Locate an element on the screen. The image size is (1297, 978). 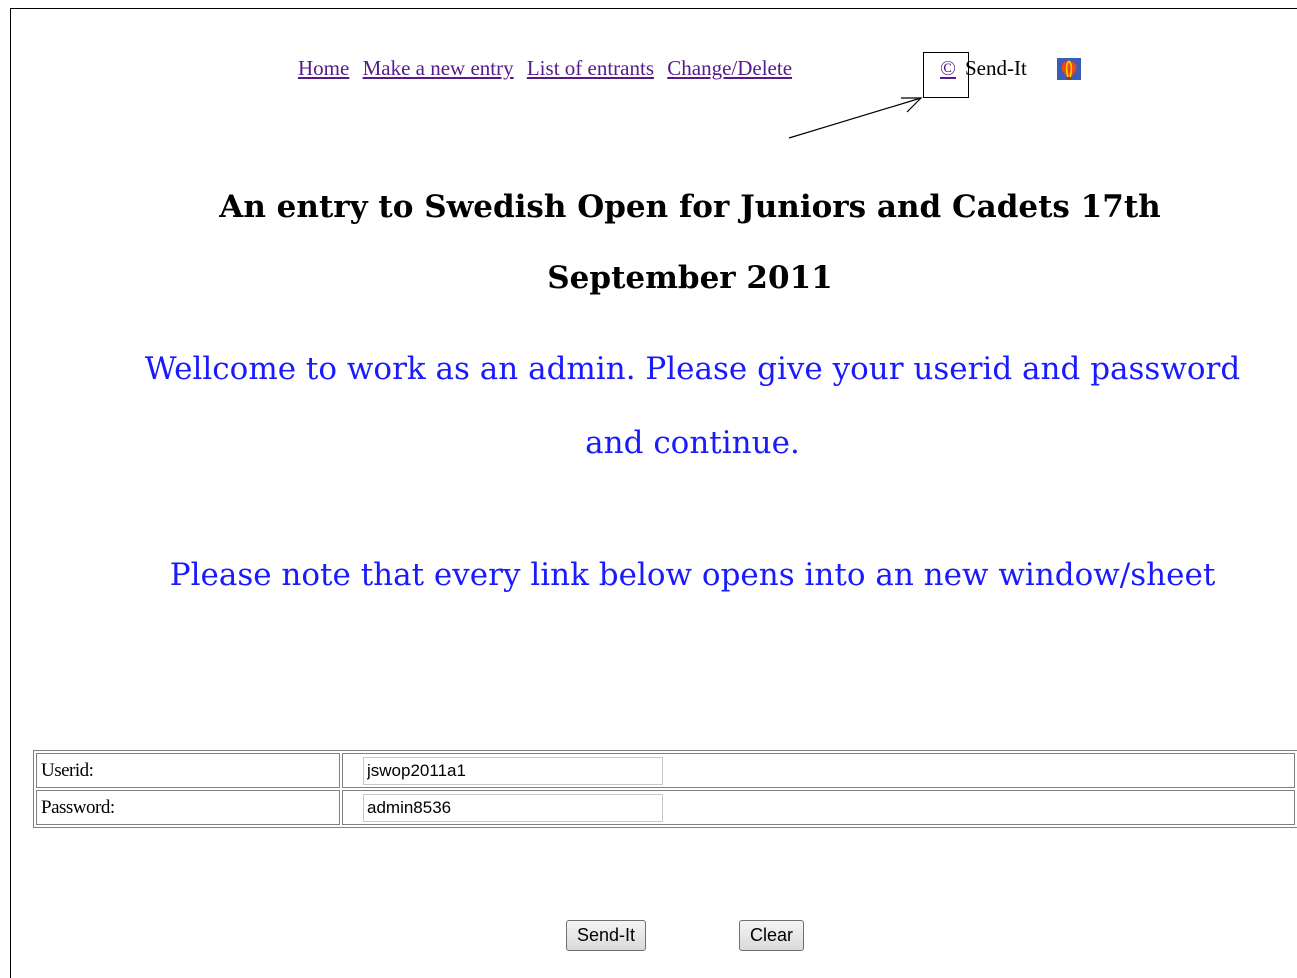
nav-list-entrants-link: List of entrants is located at coordinates (590, 68).